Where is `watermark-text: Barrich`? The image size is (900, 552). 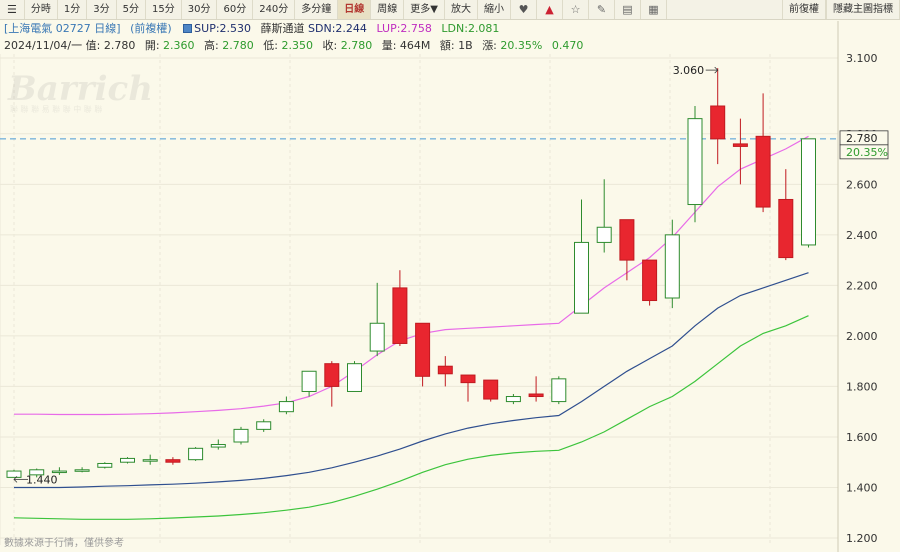
watermark-text: Barrich is located at coordinates (80, 89).